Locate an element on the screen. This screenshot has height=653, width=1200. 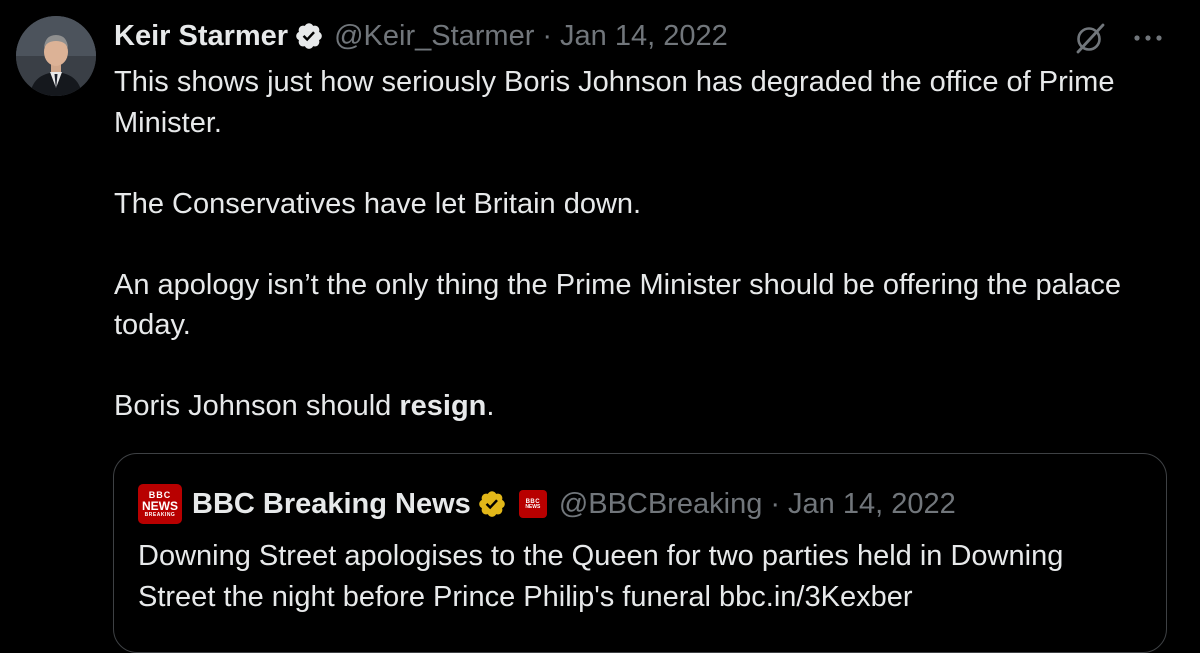
author-avatar-image is located at coordinates (56, 56).